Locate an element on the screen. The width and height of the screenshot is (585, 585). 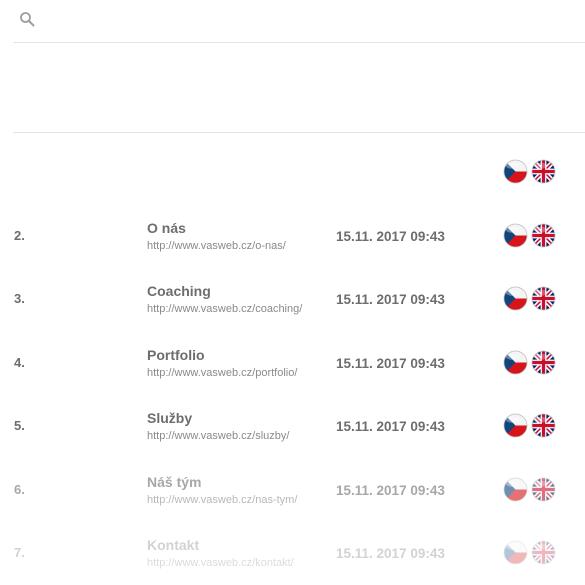
page-title-link: Služby is located at coordinates (169, 418).